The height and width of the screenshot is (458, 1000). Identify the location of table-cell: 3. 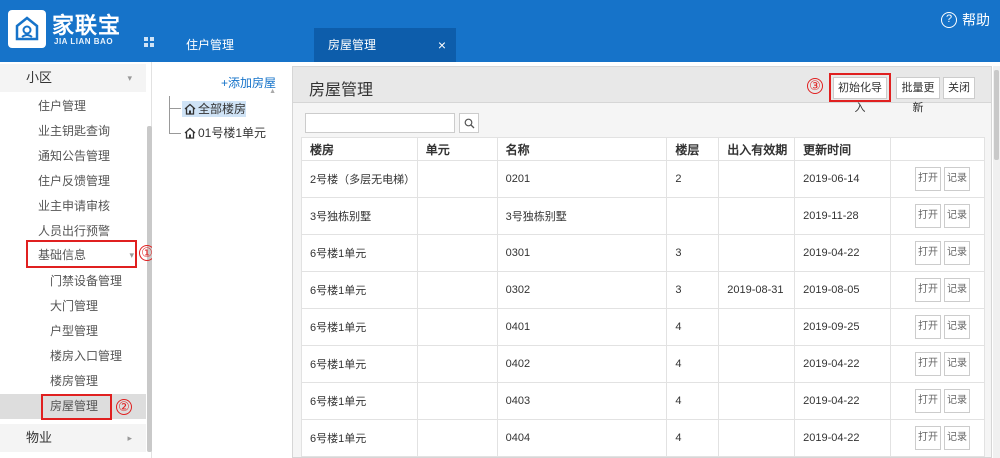
(693, 253).